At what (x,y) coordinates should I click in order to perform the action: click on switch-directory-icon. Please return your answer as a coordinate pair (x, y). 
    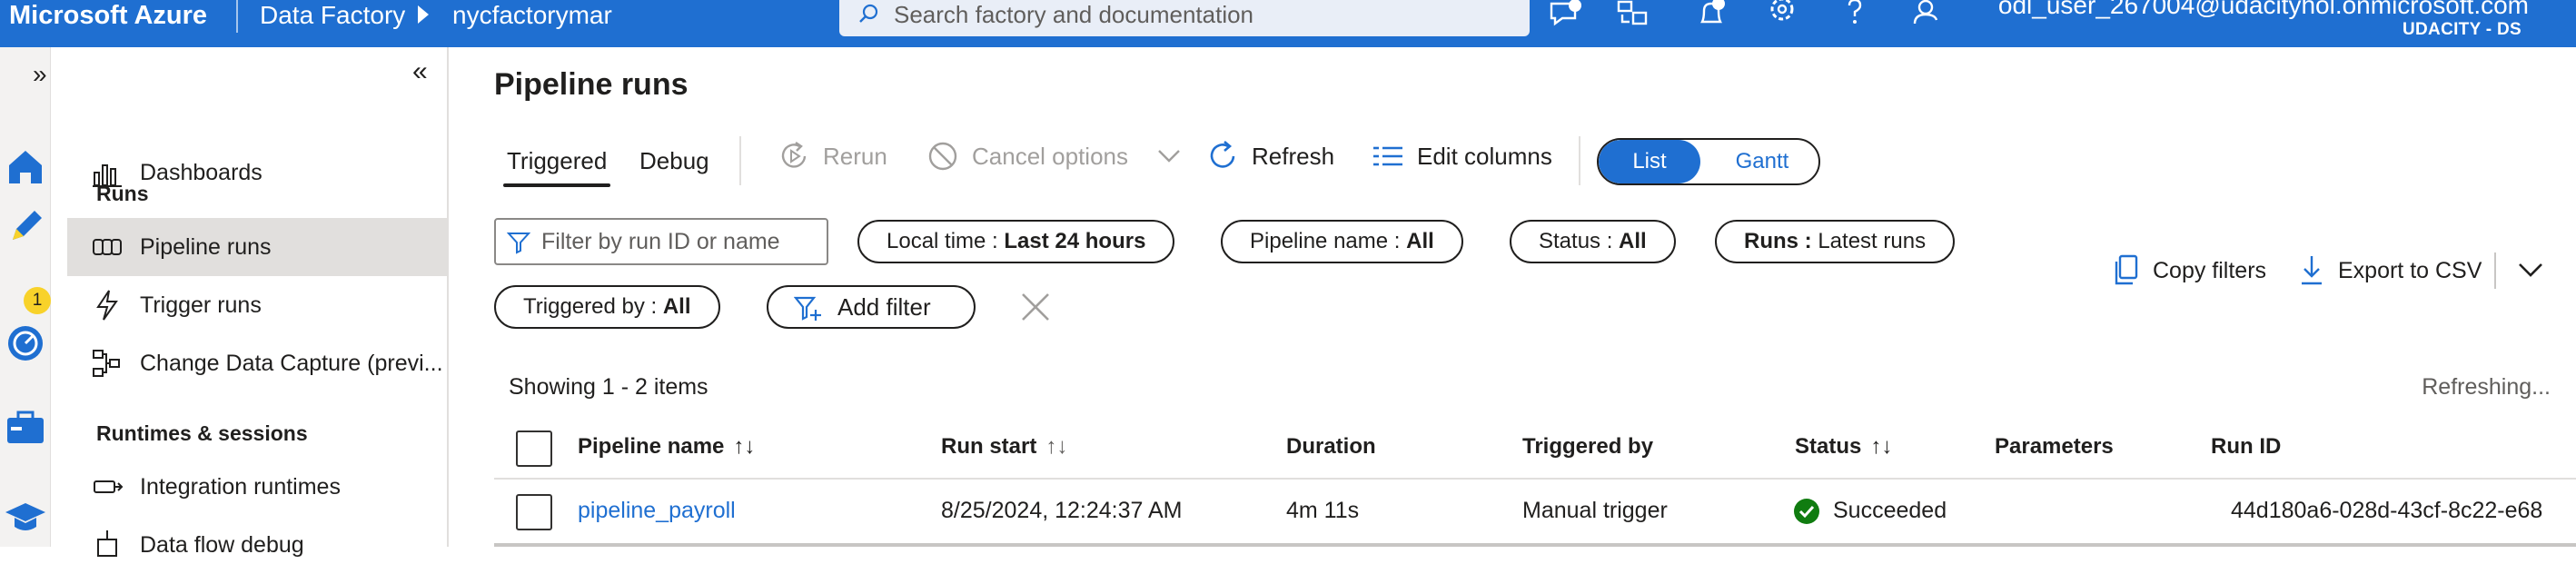
    Looking at the image, I should click on (1633, 18).